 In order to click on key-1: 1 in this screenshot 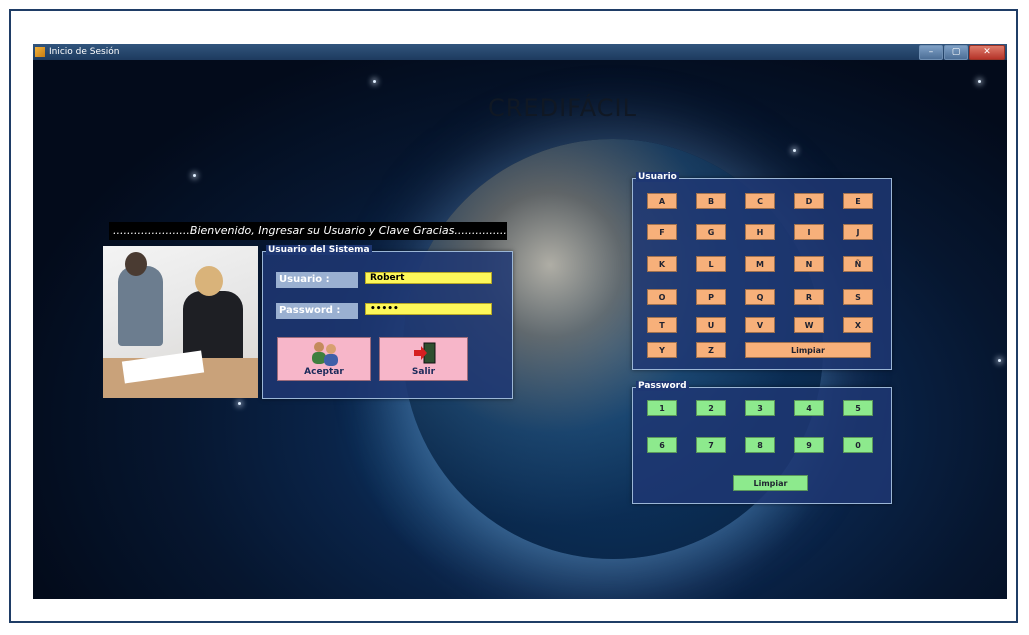, I will do `click(662, 408)`.